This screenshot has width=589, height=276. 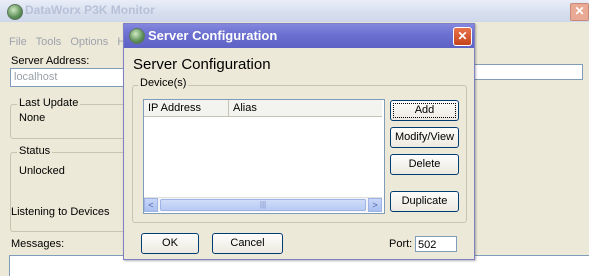 What do you see at coordinates (401, 244) in the screenshot?
I see `port-label: Port:` at bounding box center [401, 244].